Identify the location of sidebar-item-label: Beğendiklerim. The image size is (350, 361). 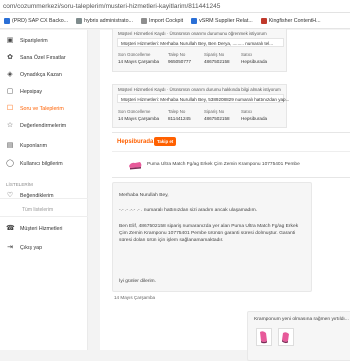
(37, 196).